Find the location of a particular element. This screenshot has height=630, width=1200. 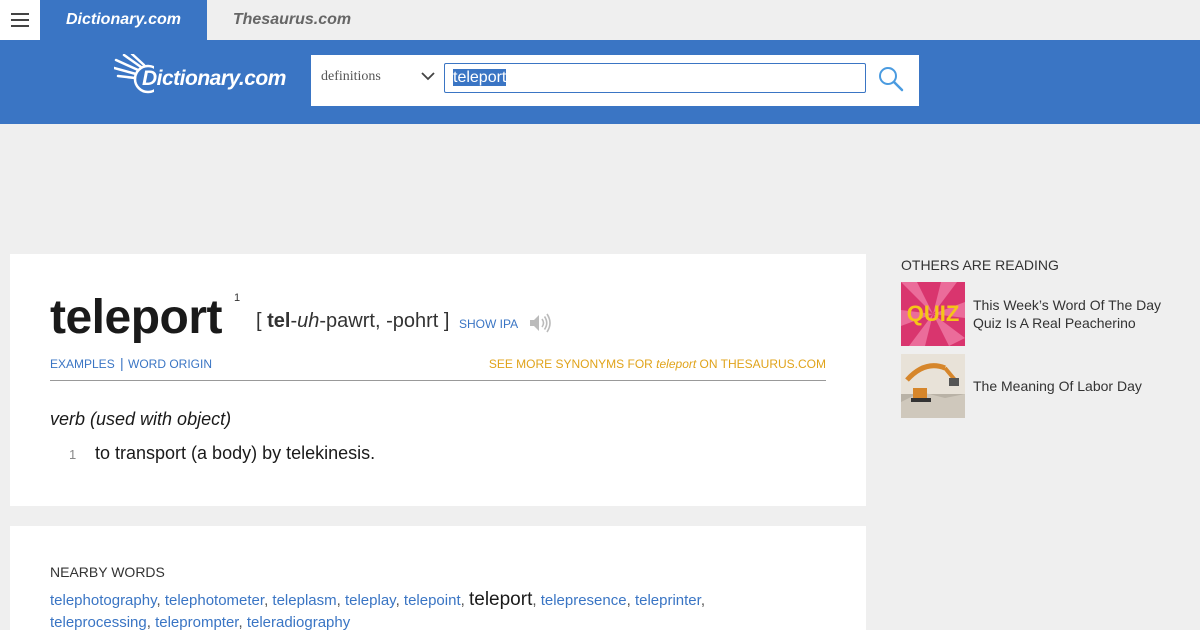

site-header: Dictionary.com definitions teleport is located at coordinates (600, 82).